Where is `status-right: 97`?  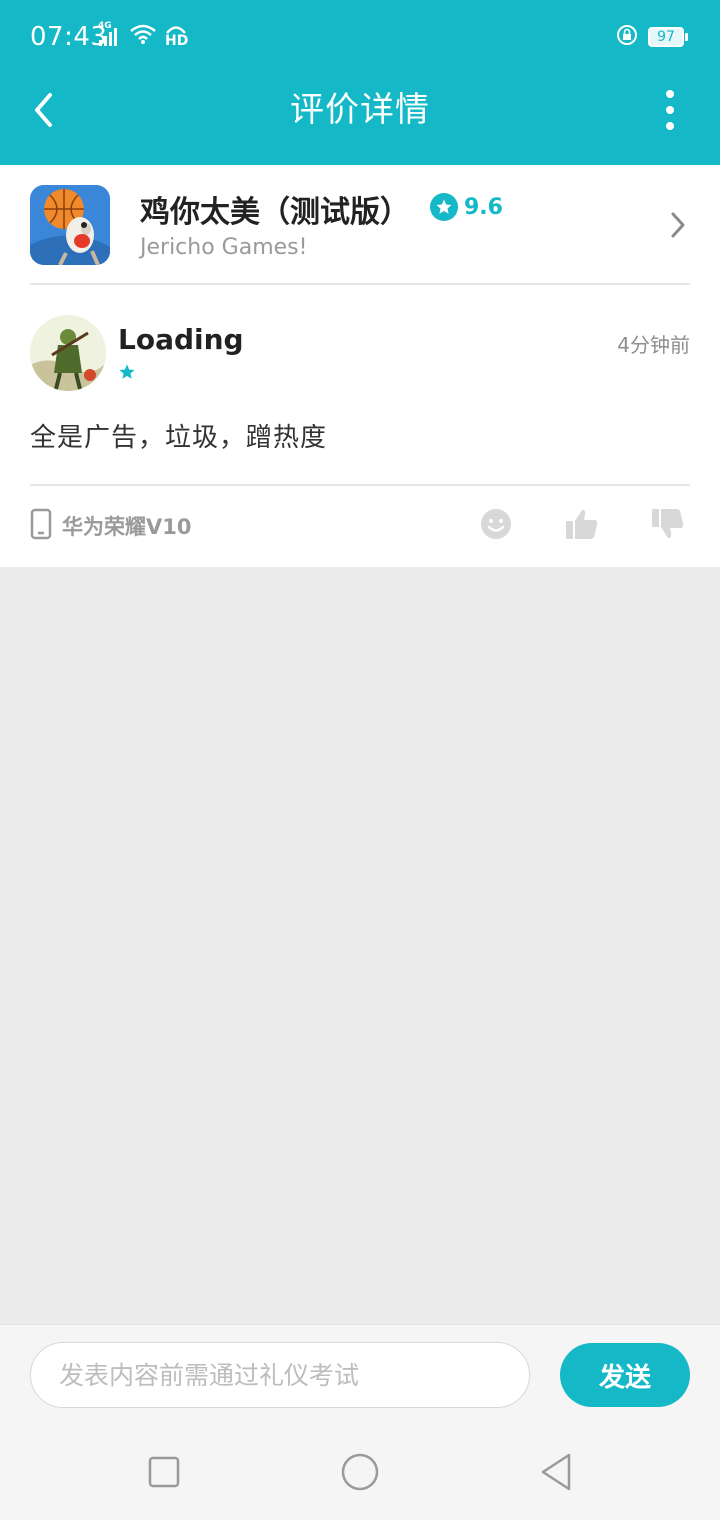
status-right: 97 is located at coordinates (652, 37).